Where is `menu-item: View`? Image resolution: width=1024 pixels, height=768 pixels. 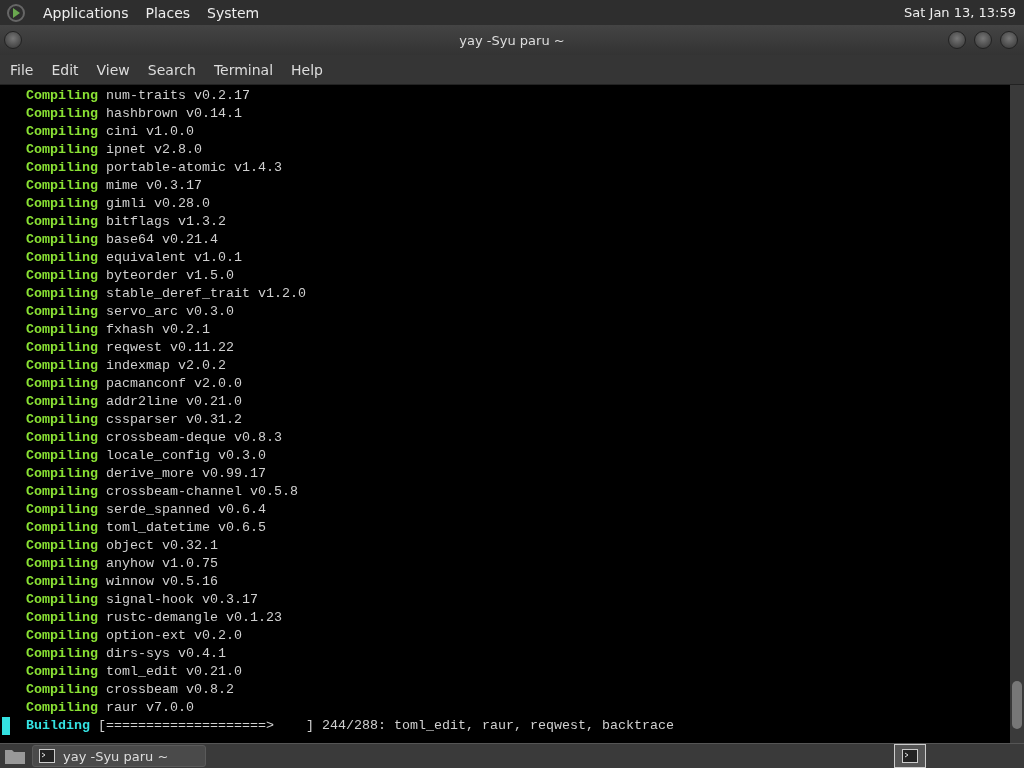
menu-item: View is located at coordinates (113, 69).